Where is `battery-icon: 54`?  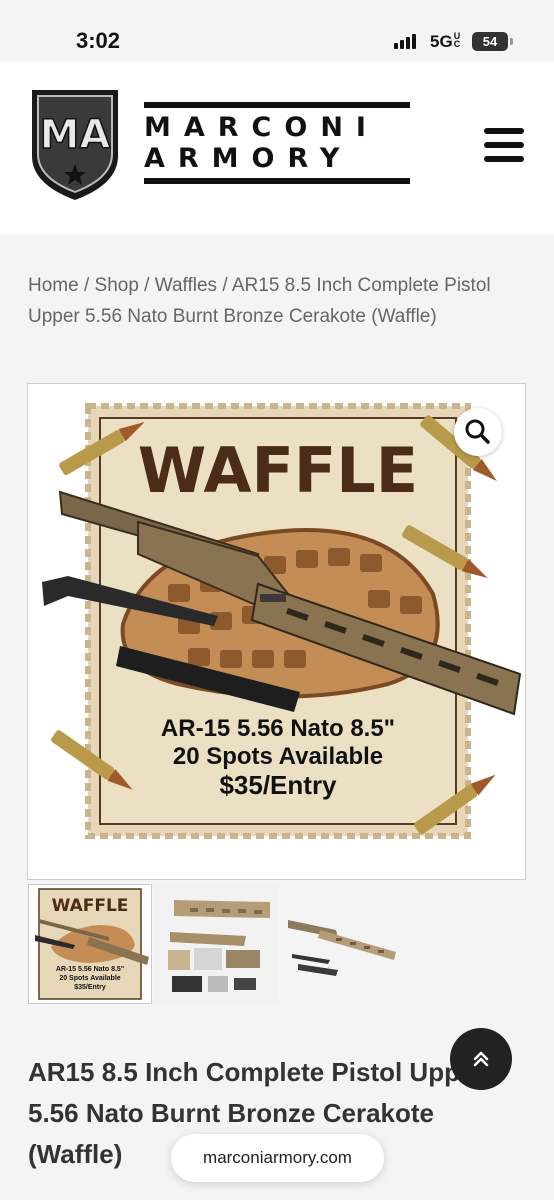
battery-icon: 54 is located at coordinates (490, 41).